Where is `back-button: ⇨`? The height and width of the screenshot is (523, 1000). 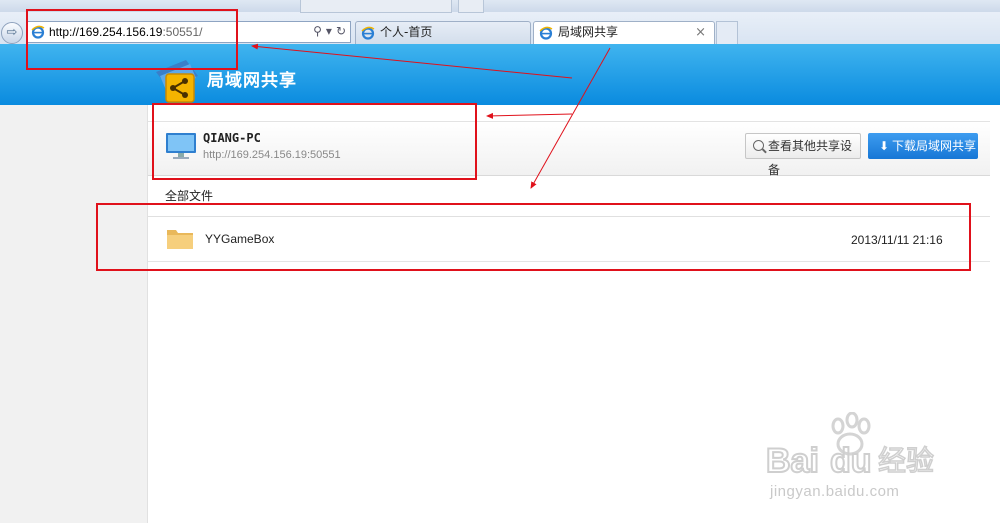
back-button: ⇨ is located at coordinates (12, 33).